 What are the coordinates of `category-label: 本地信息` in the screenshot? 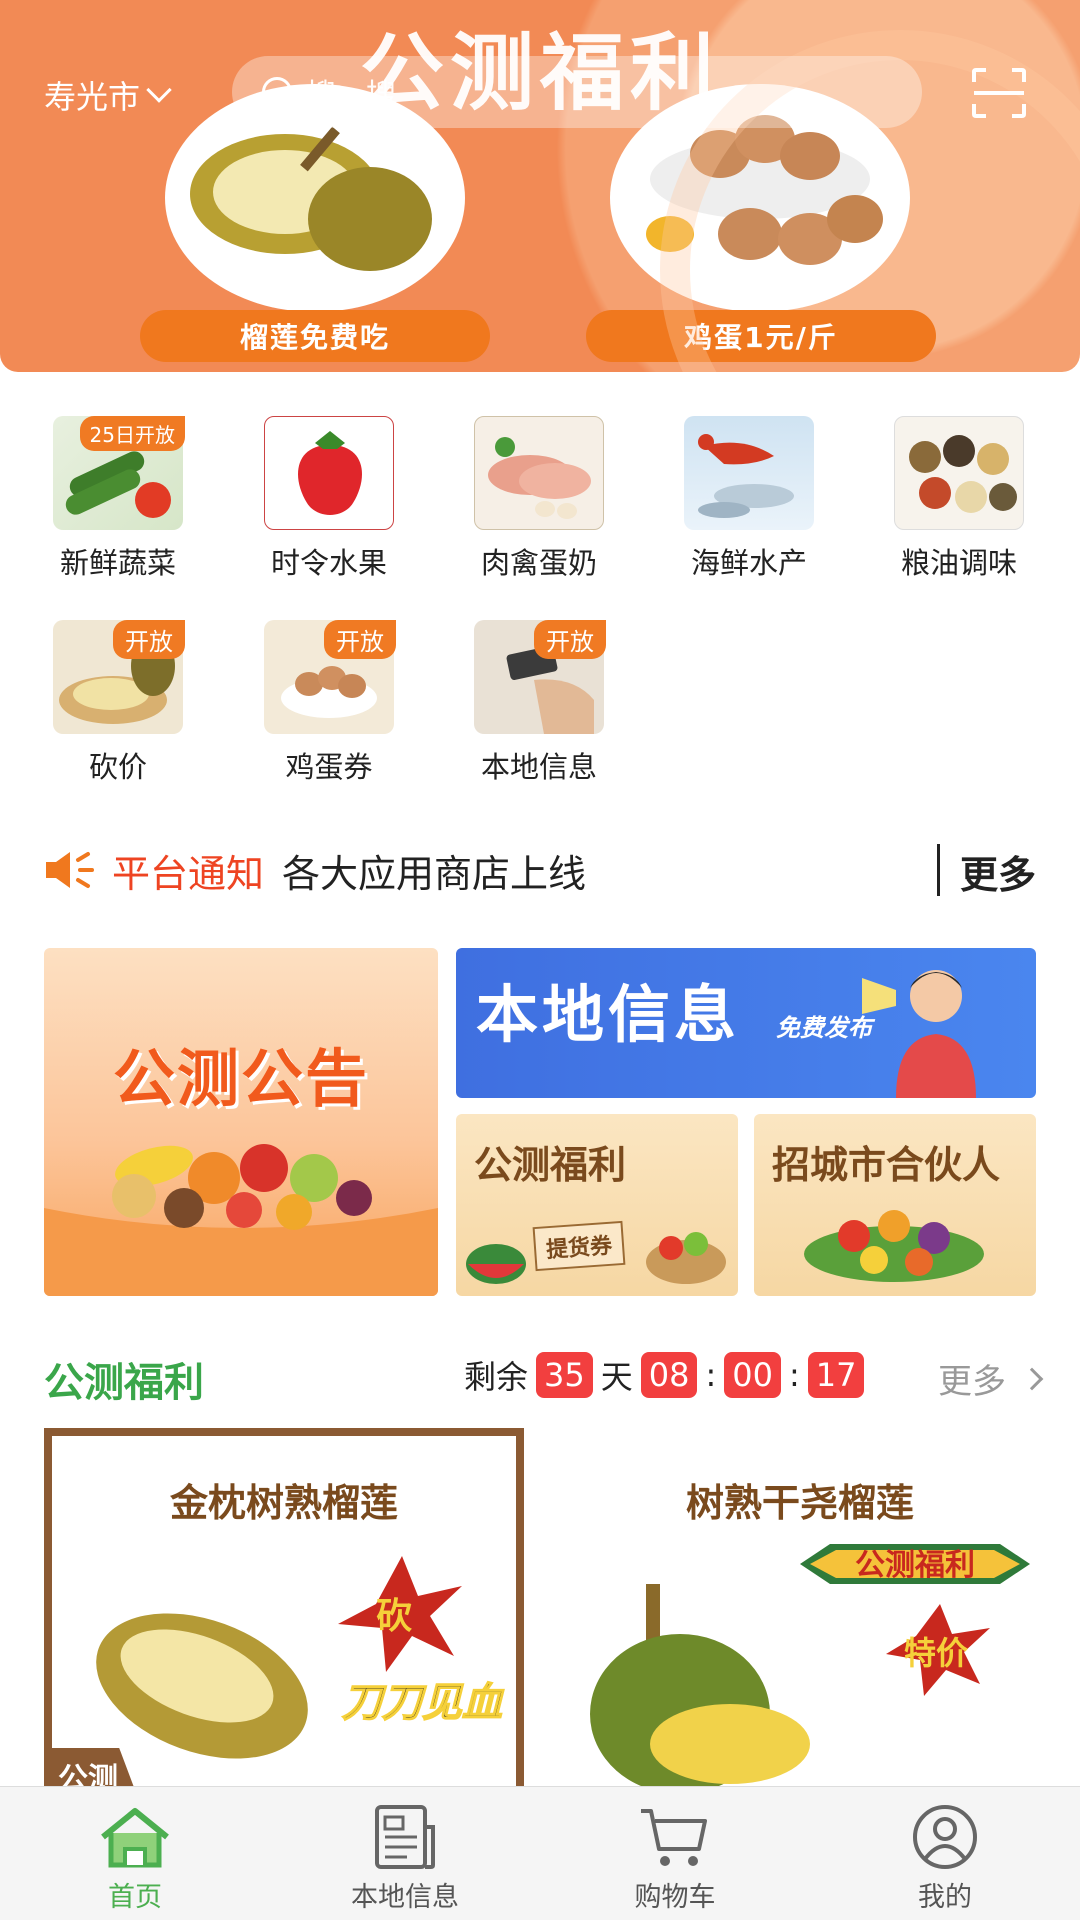 It's located at (538, 767).